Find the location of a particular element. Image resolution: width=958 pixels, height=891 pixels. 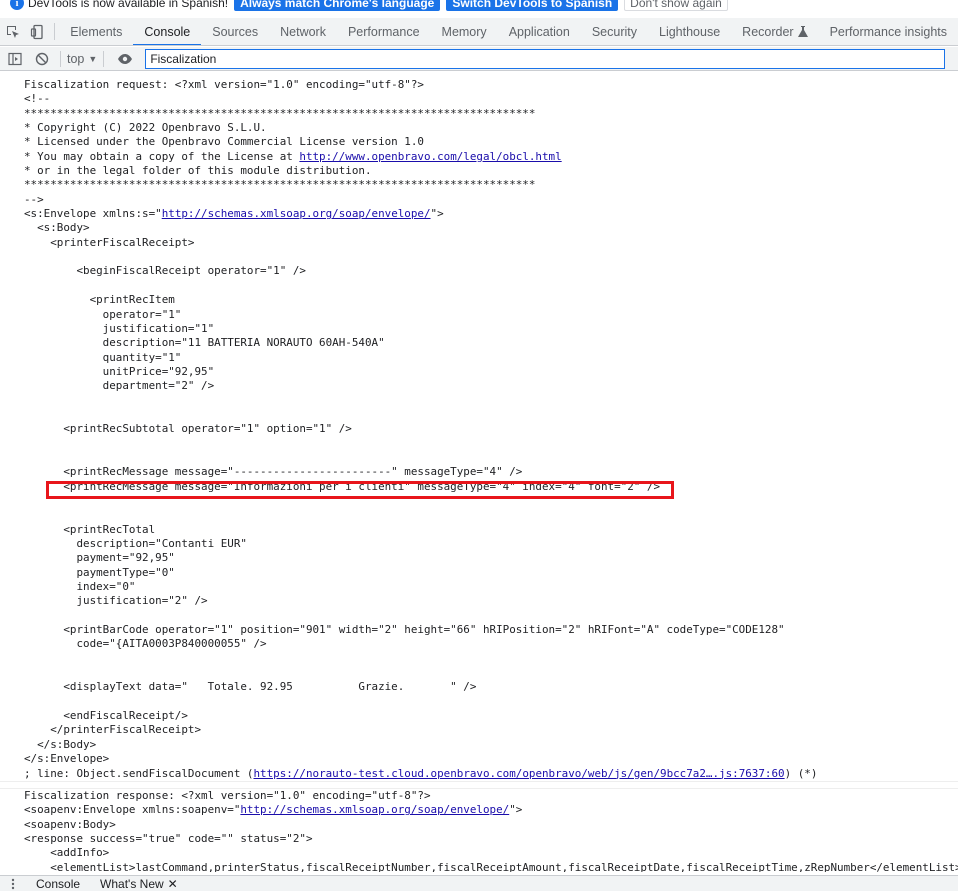

tab-security: Security is located at coordinates (614, 31).